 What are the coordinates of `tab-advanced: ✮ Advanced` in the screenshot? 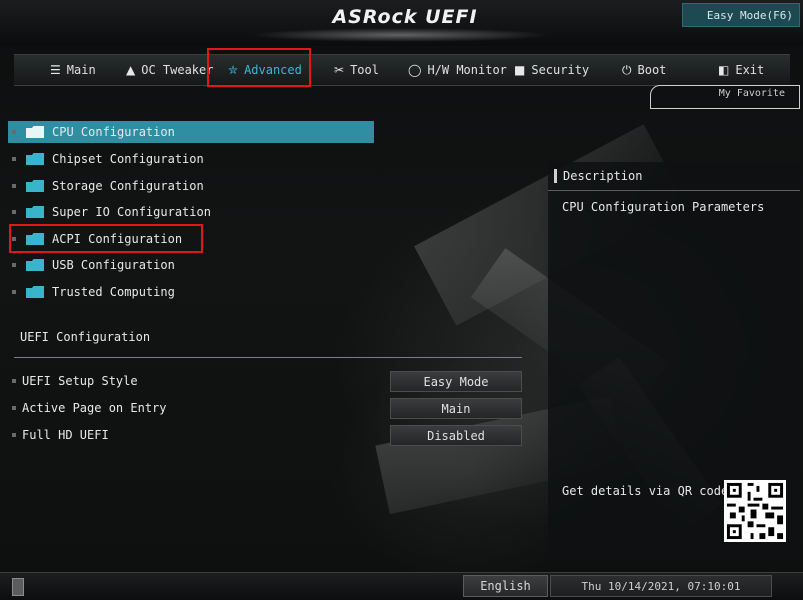 It's located at (265, 70).